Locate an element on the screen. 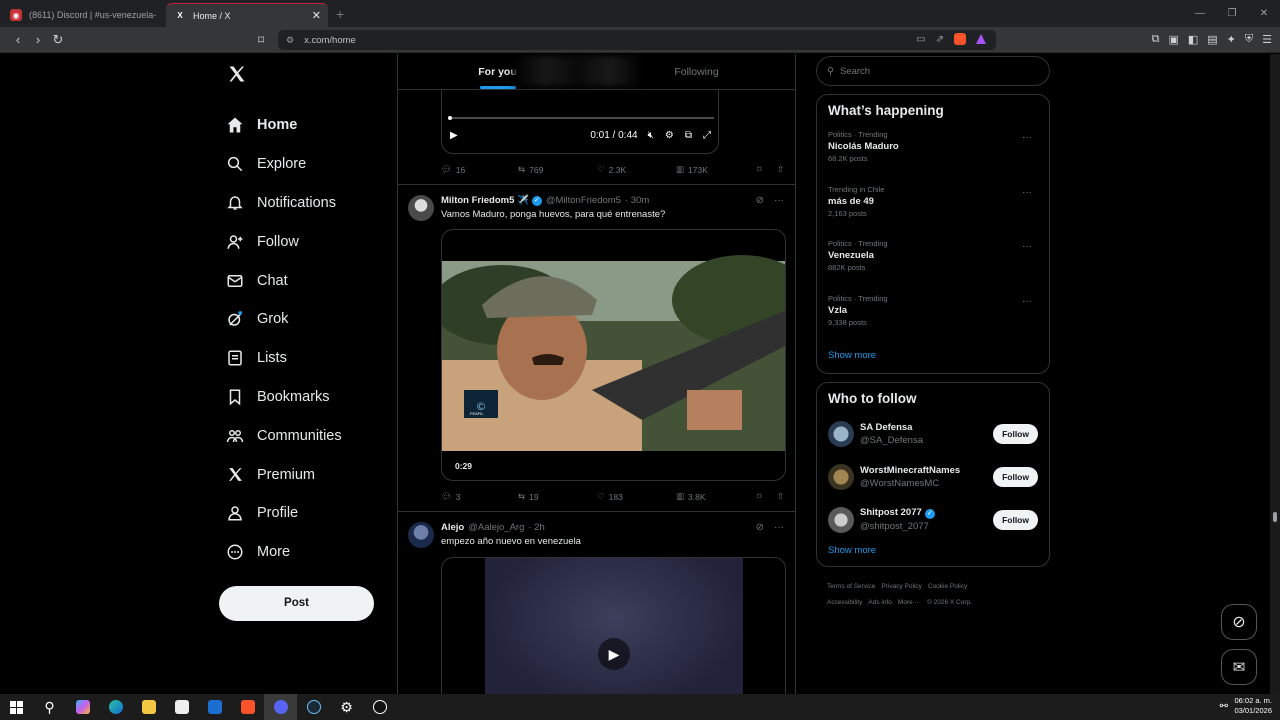 This screenshot has height=720, width=1280. sidebar-icon: ◧ is located at coordinates (1193, 39).